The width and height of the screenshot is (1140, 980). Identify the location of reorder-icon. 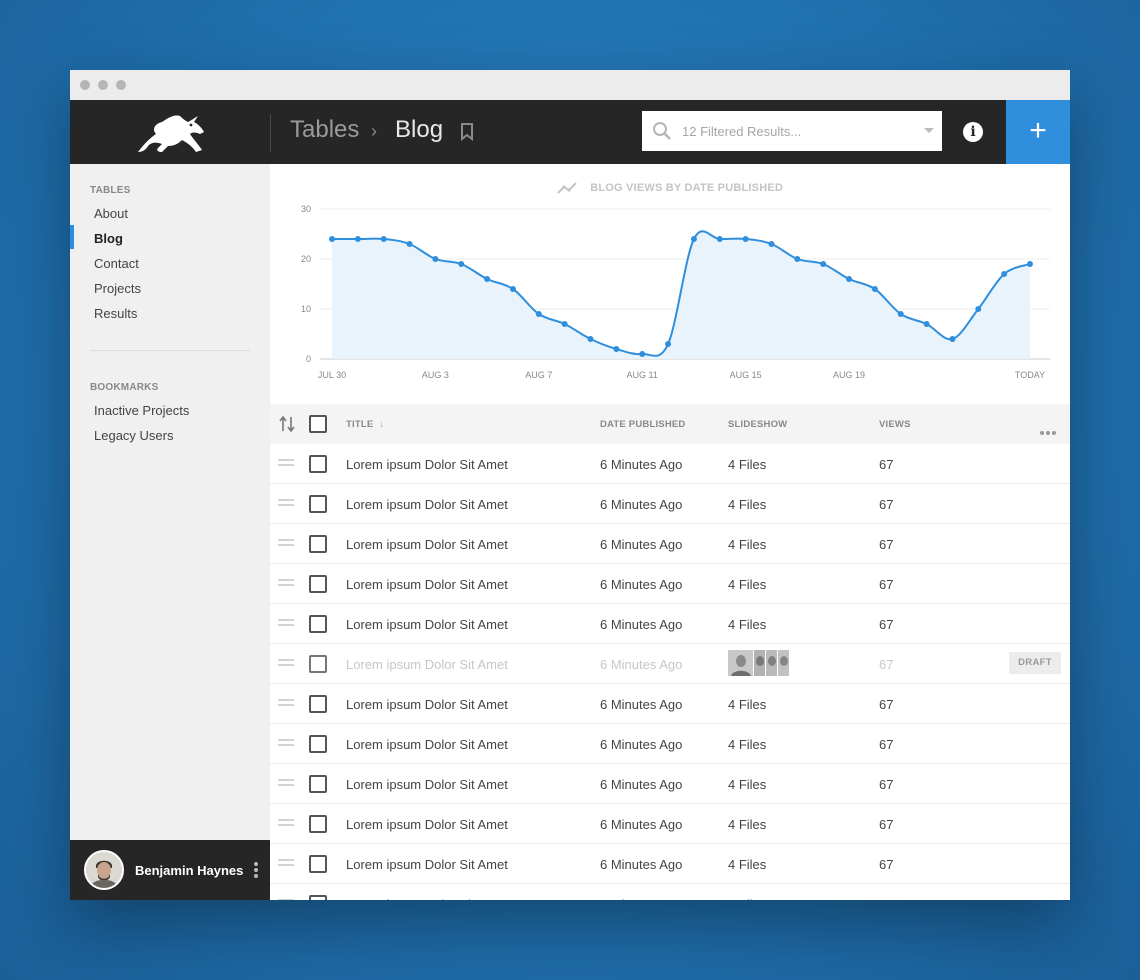
(287, 426).